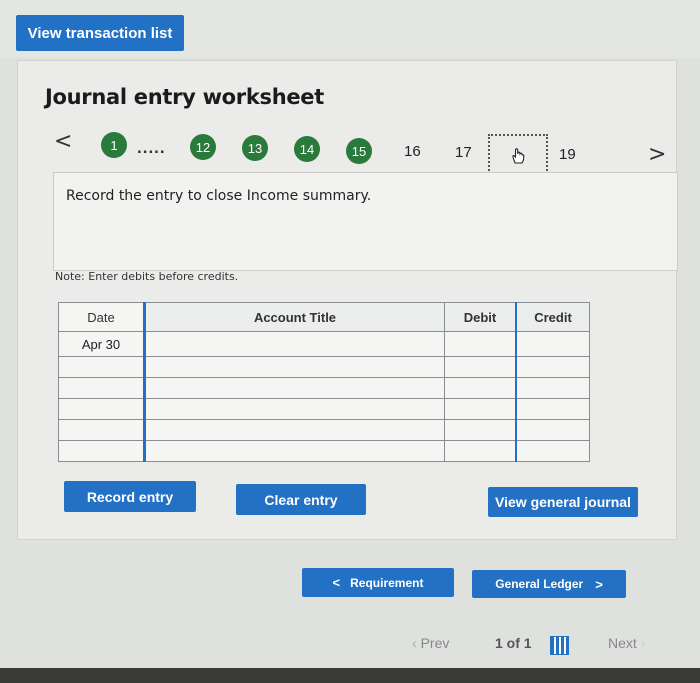  Describe the element at coordinates (365, 221) in the screenshot. I see `prompt-box` at that location.